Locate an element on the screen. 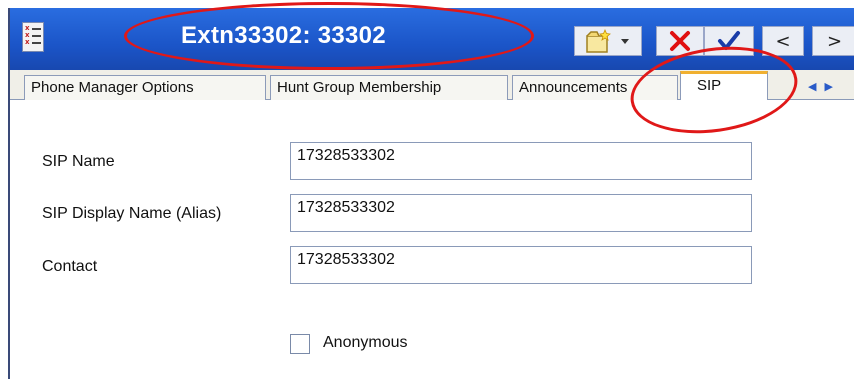 The width and height of the screenshot is (854, 379). contact-input: 17328533302 is located at coordinates (521, 265).